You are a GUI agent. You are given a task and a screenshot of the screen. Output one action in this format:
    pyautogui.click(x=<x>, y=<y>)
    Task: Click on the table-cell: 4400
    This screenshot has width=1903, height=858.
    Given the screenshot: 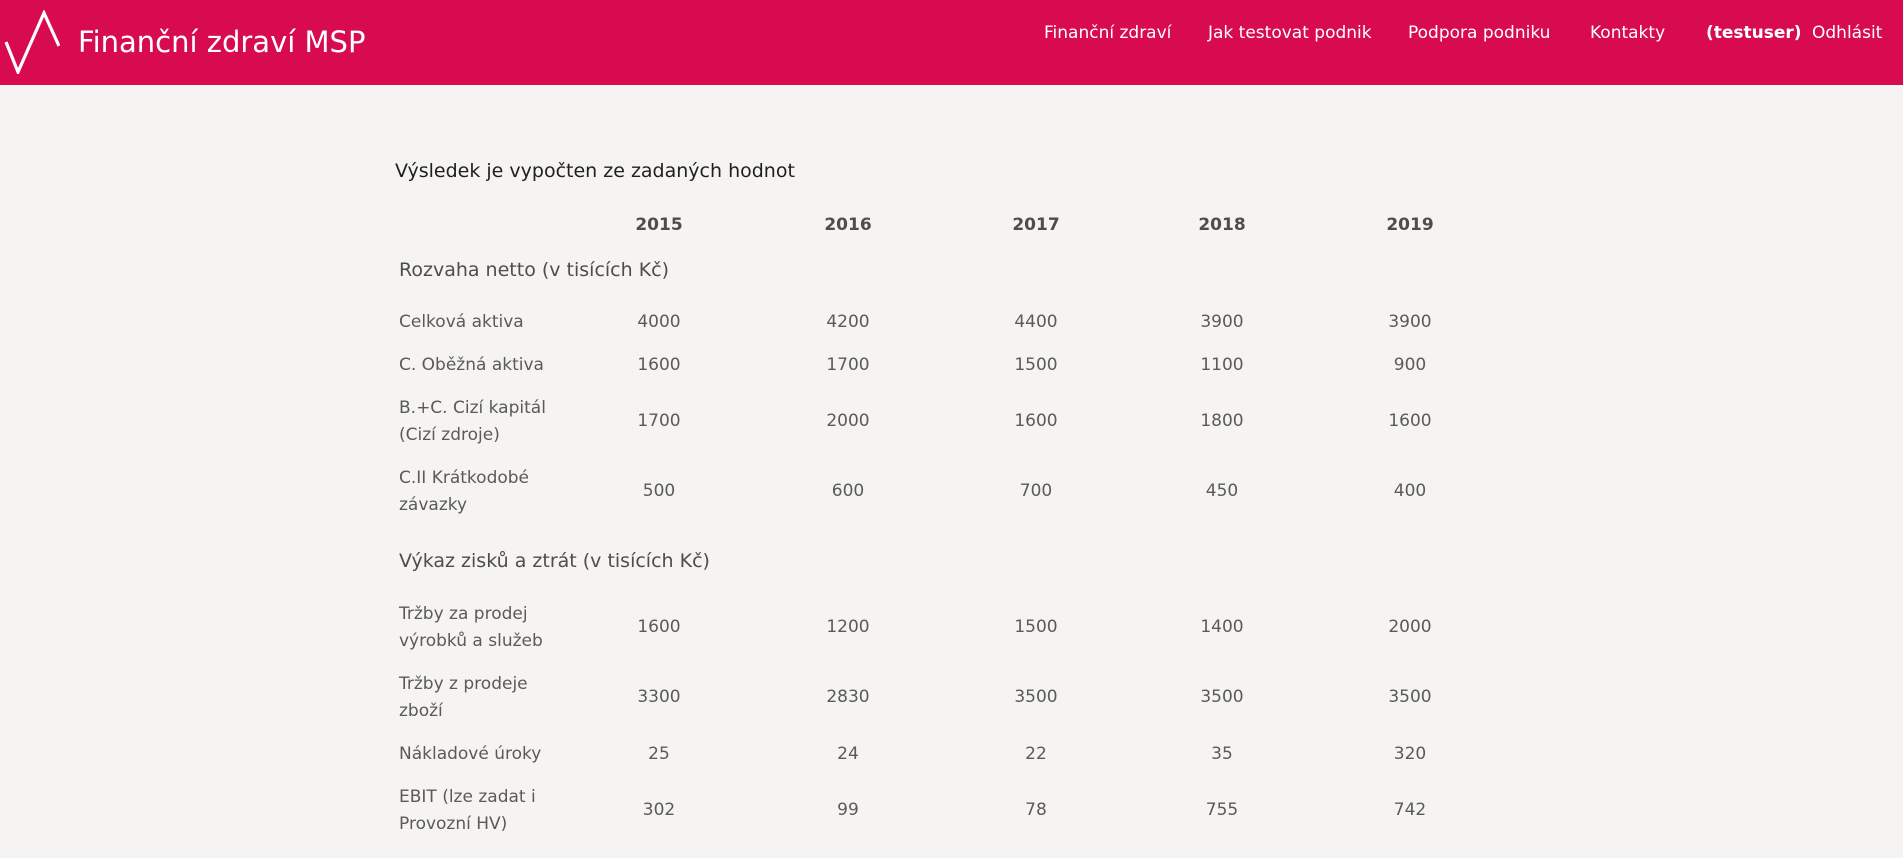 What is the action you would take?
    pyautogui.click(x=1036, y=322)
    